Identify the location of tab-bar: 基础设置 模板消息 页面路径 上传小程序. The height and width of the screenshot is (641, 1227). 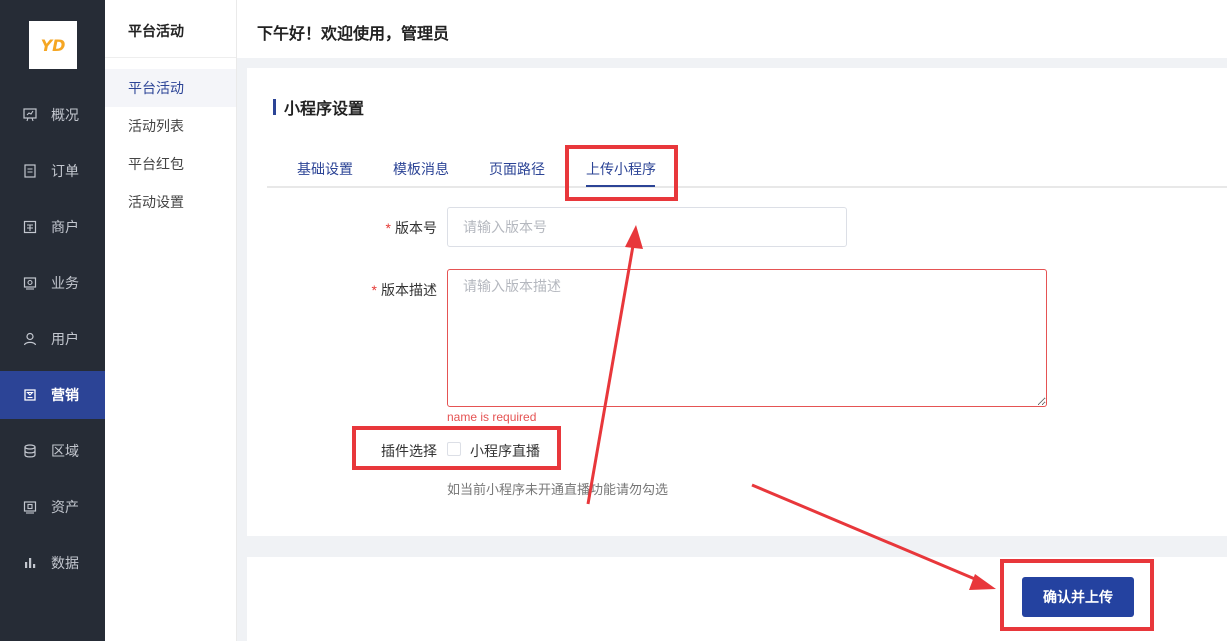
(747, 168).